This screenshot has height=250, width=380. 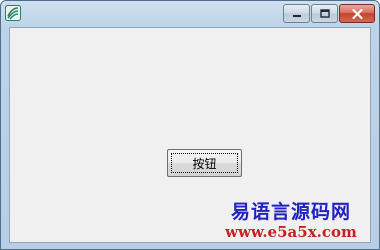 What do you see at coordinates (204, 163) in the screenshot?
I see `push-button: 按钮` at bounding box center [204, 163].